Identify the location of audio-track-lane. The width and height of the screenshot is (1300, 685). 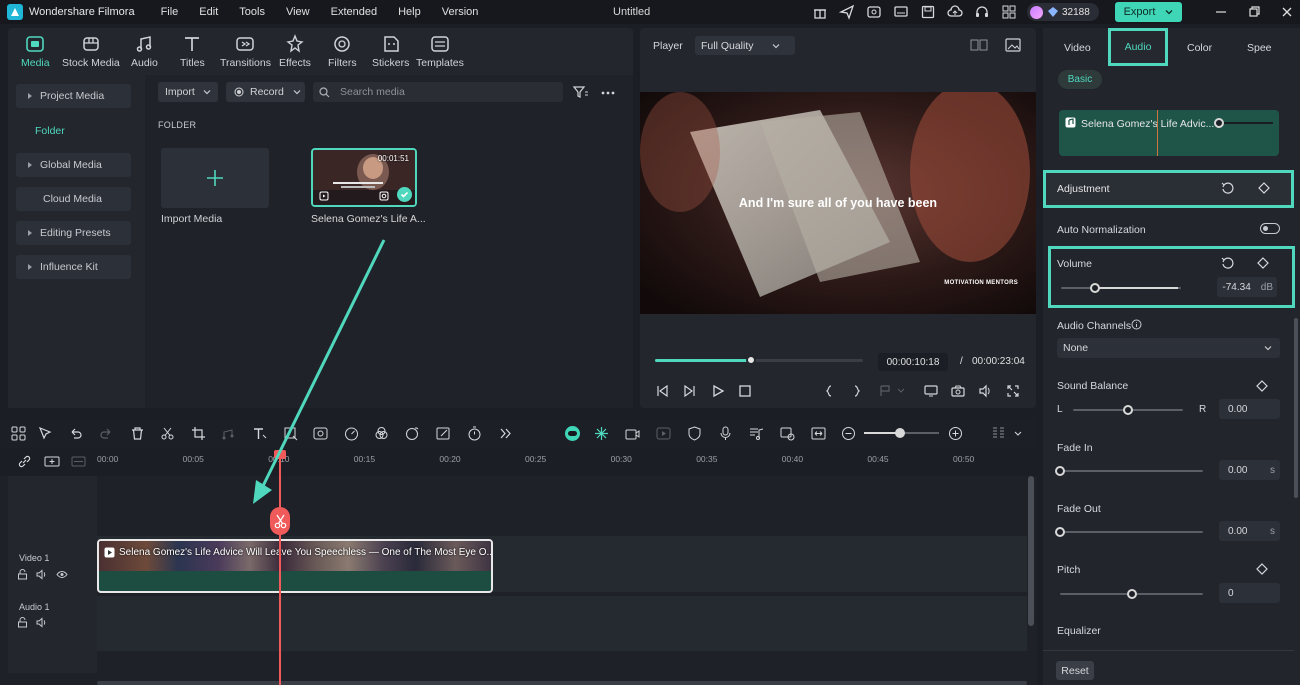
(562, 623).